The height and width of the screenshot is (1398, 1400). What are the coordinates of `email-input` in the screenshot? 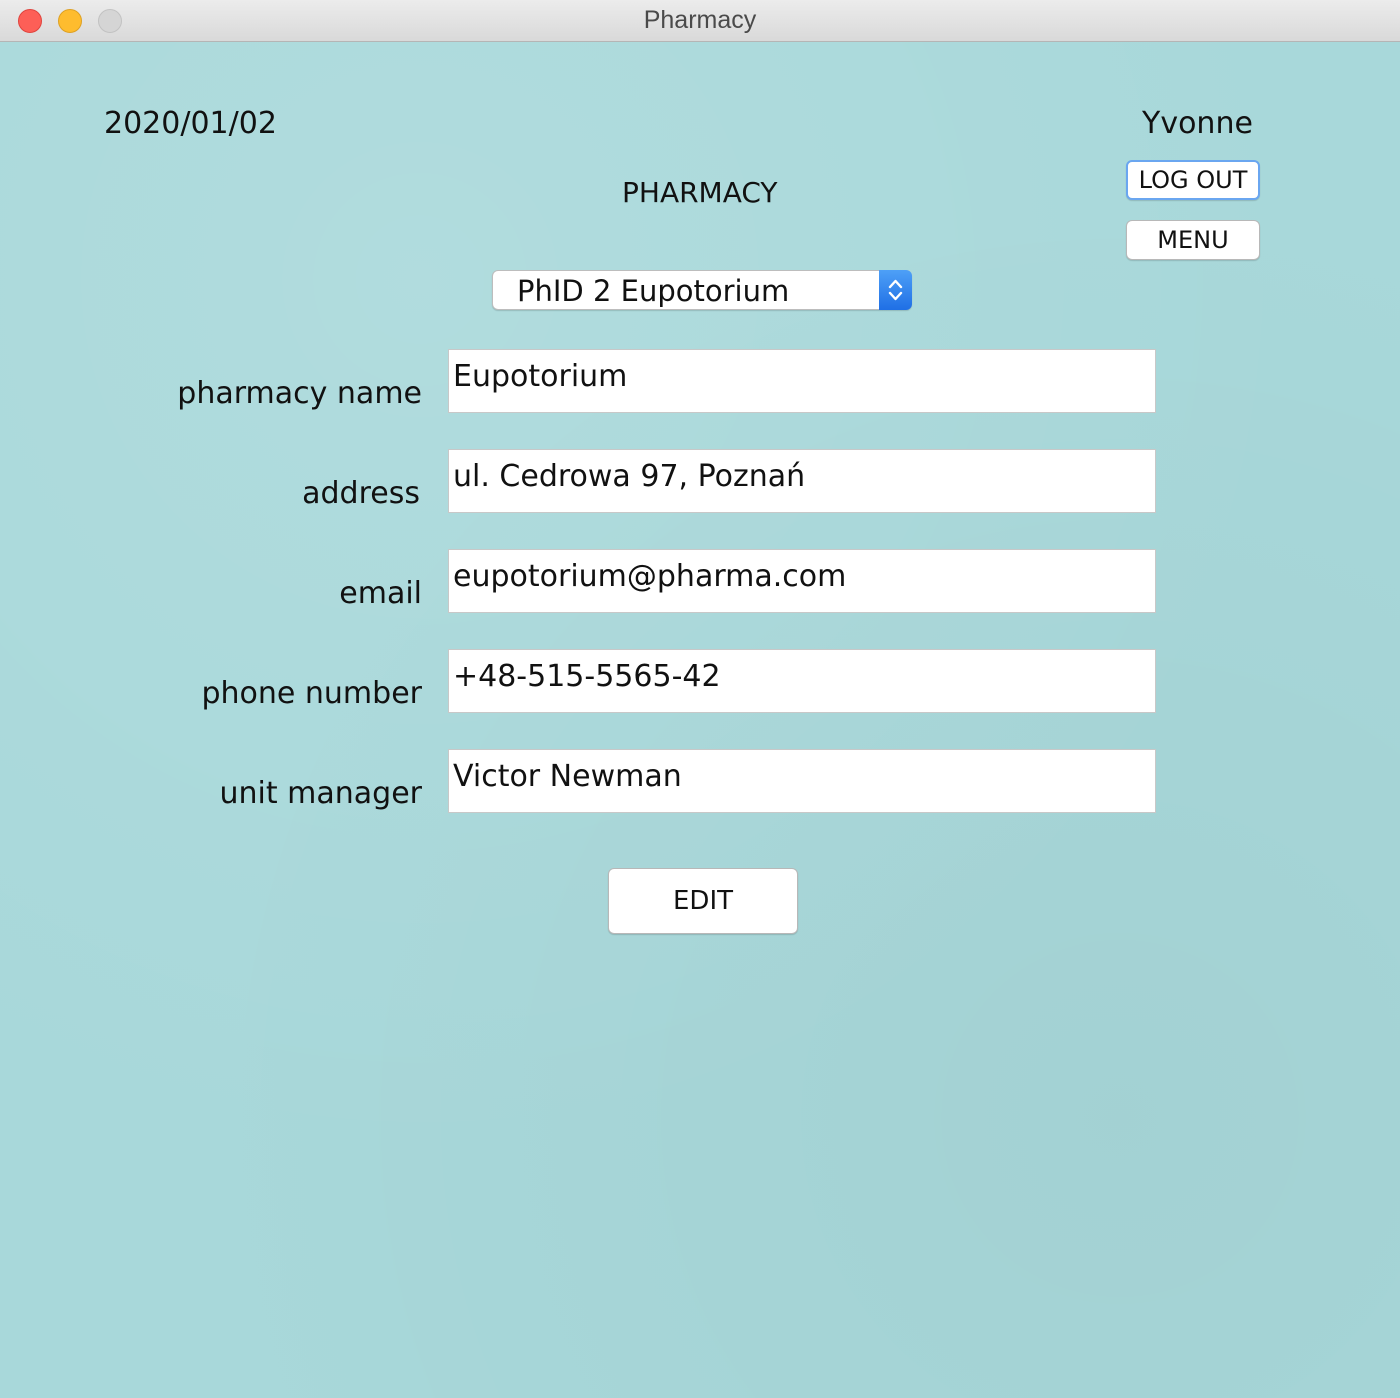 It's located at (802, 581).